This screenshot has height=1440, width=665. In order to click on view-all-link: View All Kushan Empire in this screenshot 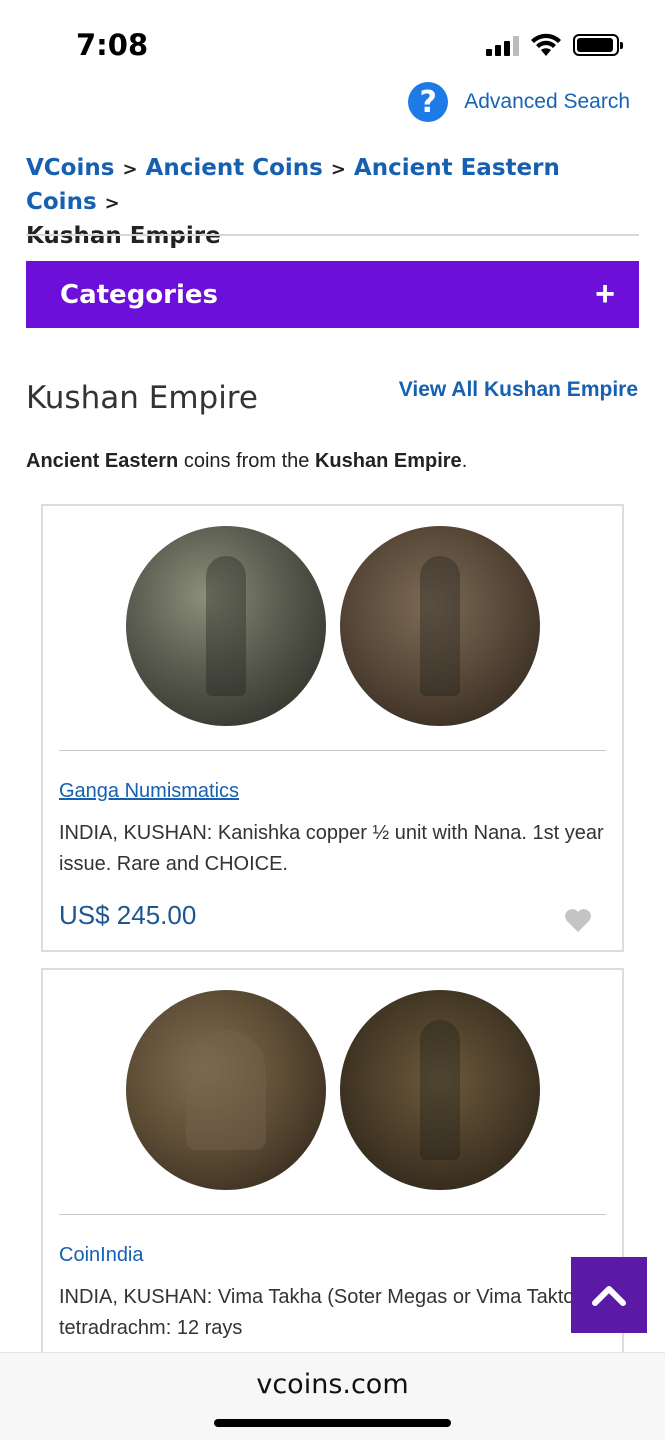, I will do `click(518, 390)`.